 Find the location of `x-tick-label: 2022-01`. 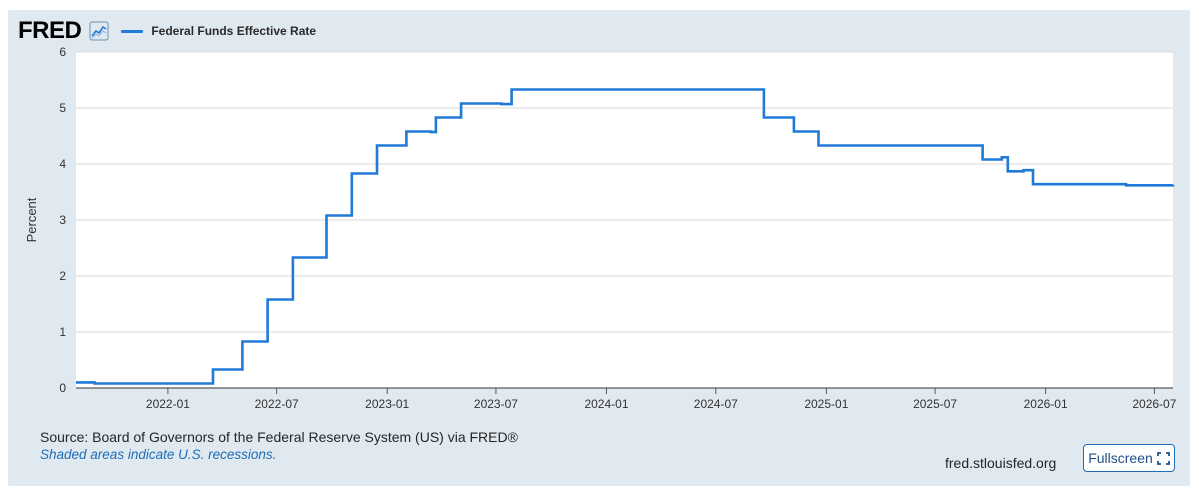

x-tick-label: 2022-01 is located at coordinates (168, 404).